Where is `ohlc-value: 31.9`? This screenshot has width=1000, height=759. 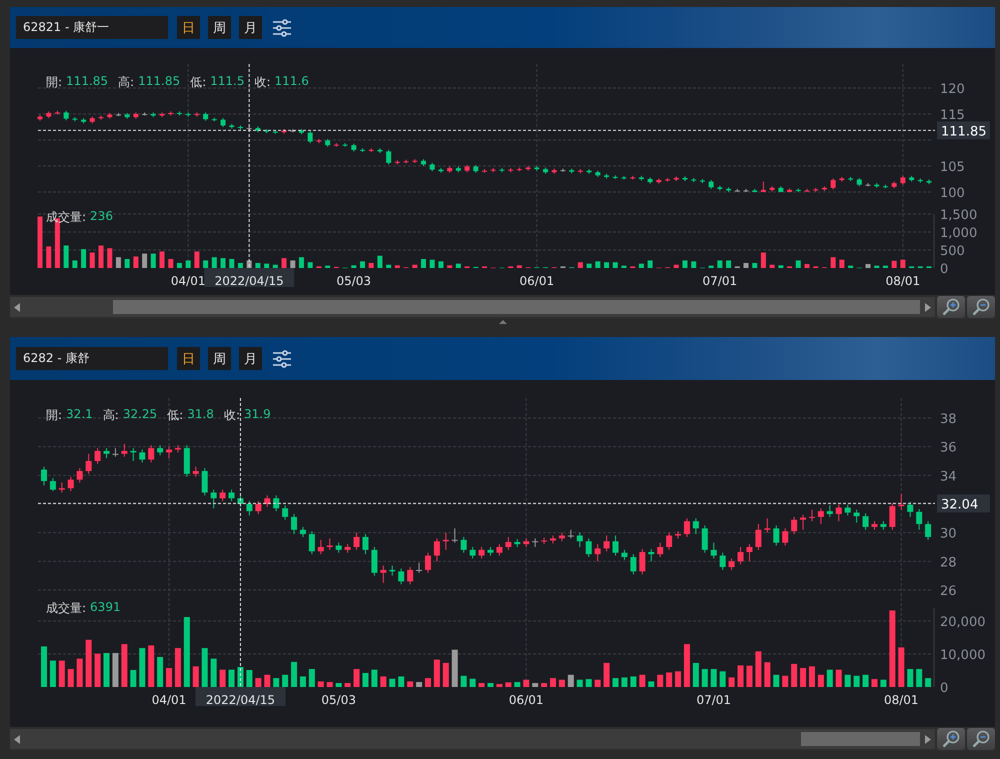
ohlc-value: 31.9 is located at coordinates (257, 415).